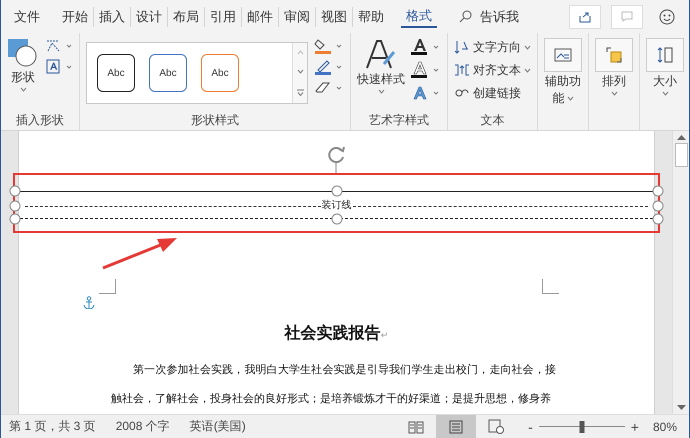 The height and width of the screenshot is (438, 690). What do you see at coordinates (399, 120) in the screenshot?
I see `group-label: 艺术字样式` at bounding box center [399, 120].